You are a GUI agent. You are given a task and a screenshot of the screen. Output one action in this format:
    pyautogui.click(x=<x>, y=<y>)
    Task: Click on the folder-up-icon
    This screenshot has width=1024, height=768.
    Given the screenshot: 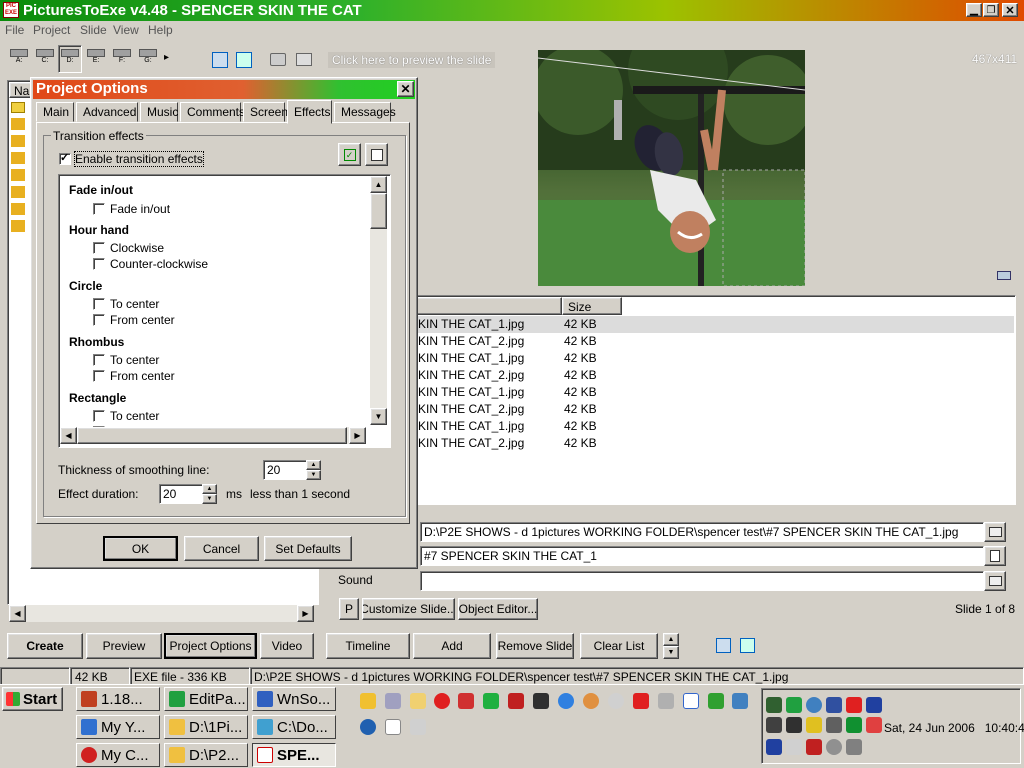 What is the action you would take?
    pyautogui.click(x=304, y=59)
    